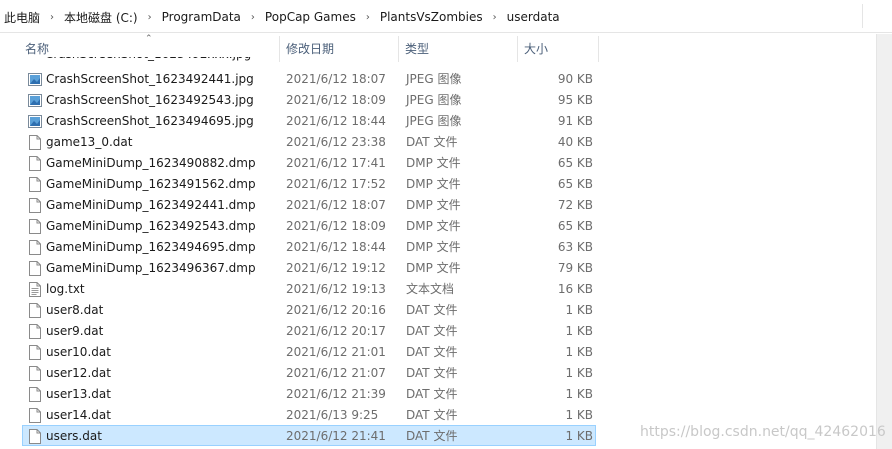  Describe the element at coordinates (575, 205) in the screenshot. I see `file-size: 72 KB` at that location.